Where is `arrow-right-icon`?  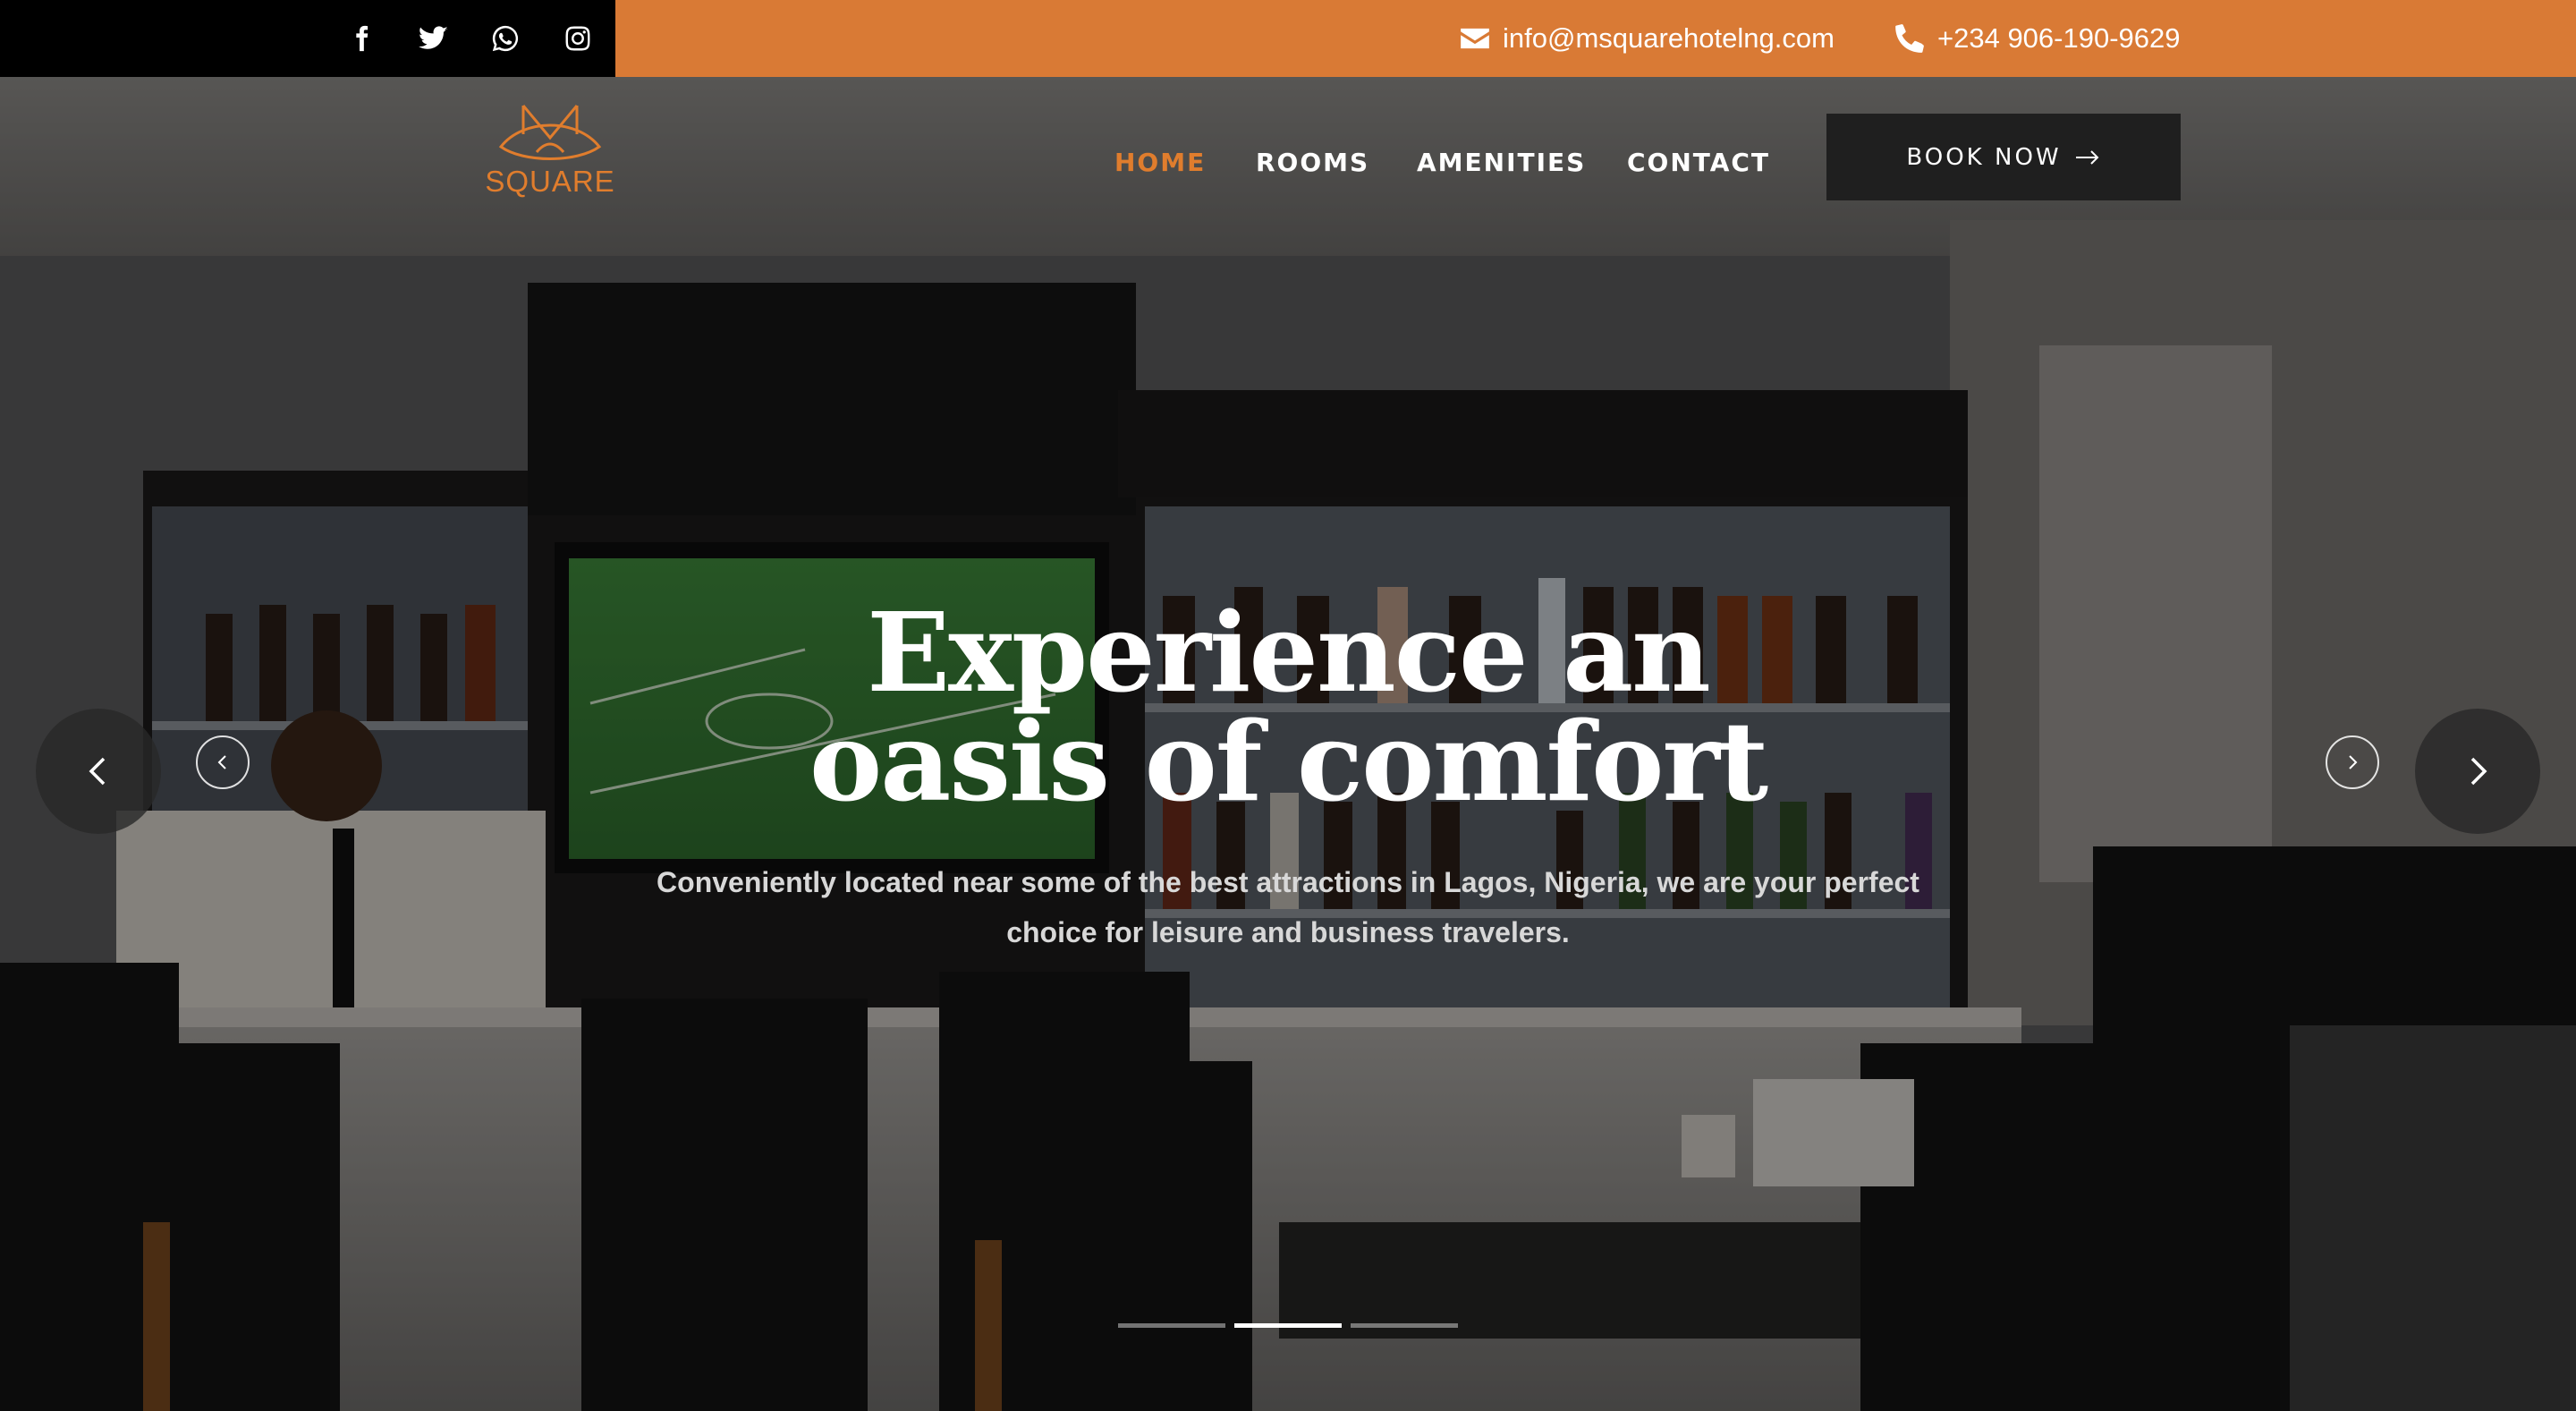 arrow-right-icon is located at coordinates (2087, 157).